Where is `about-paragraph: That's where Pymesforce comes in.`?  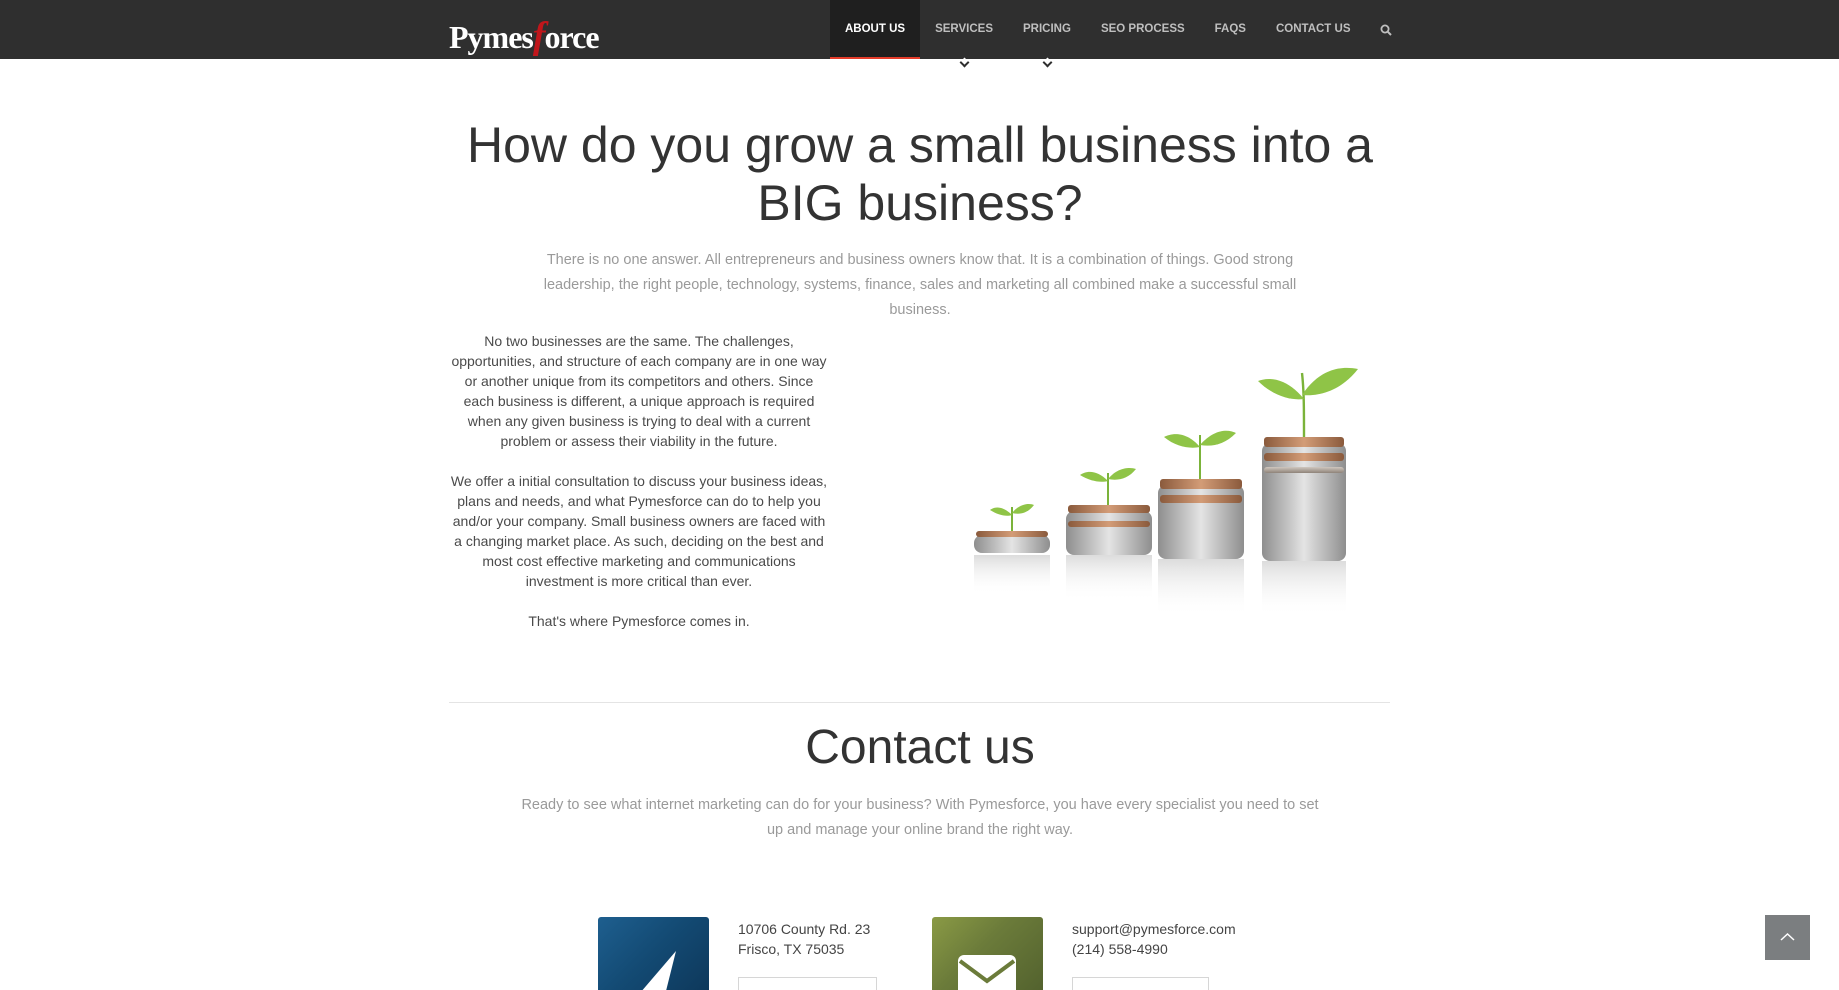 about-paragraph: That's where Pymesforce comes in. is located at coordinates (639, 621).